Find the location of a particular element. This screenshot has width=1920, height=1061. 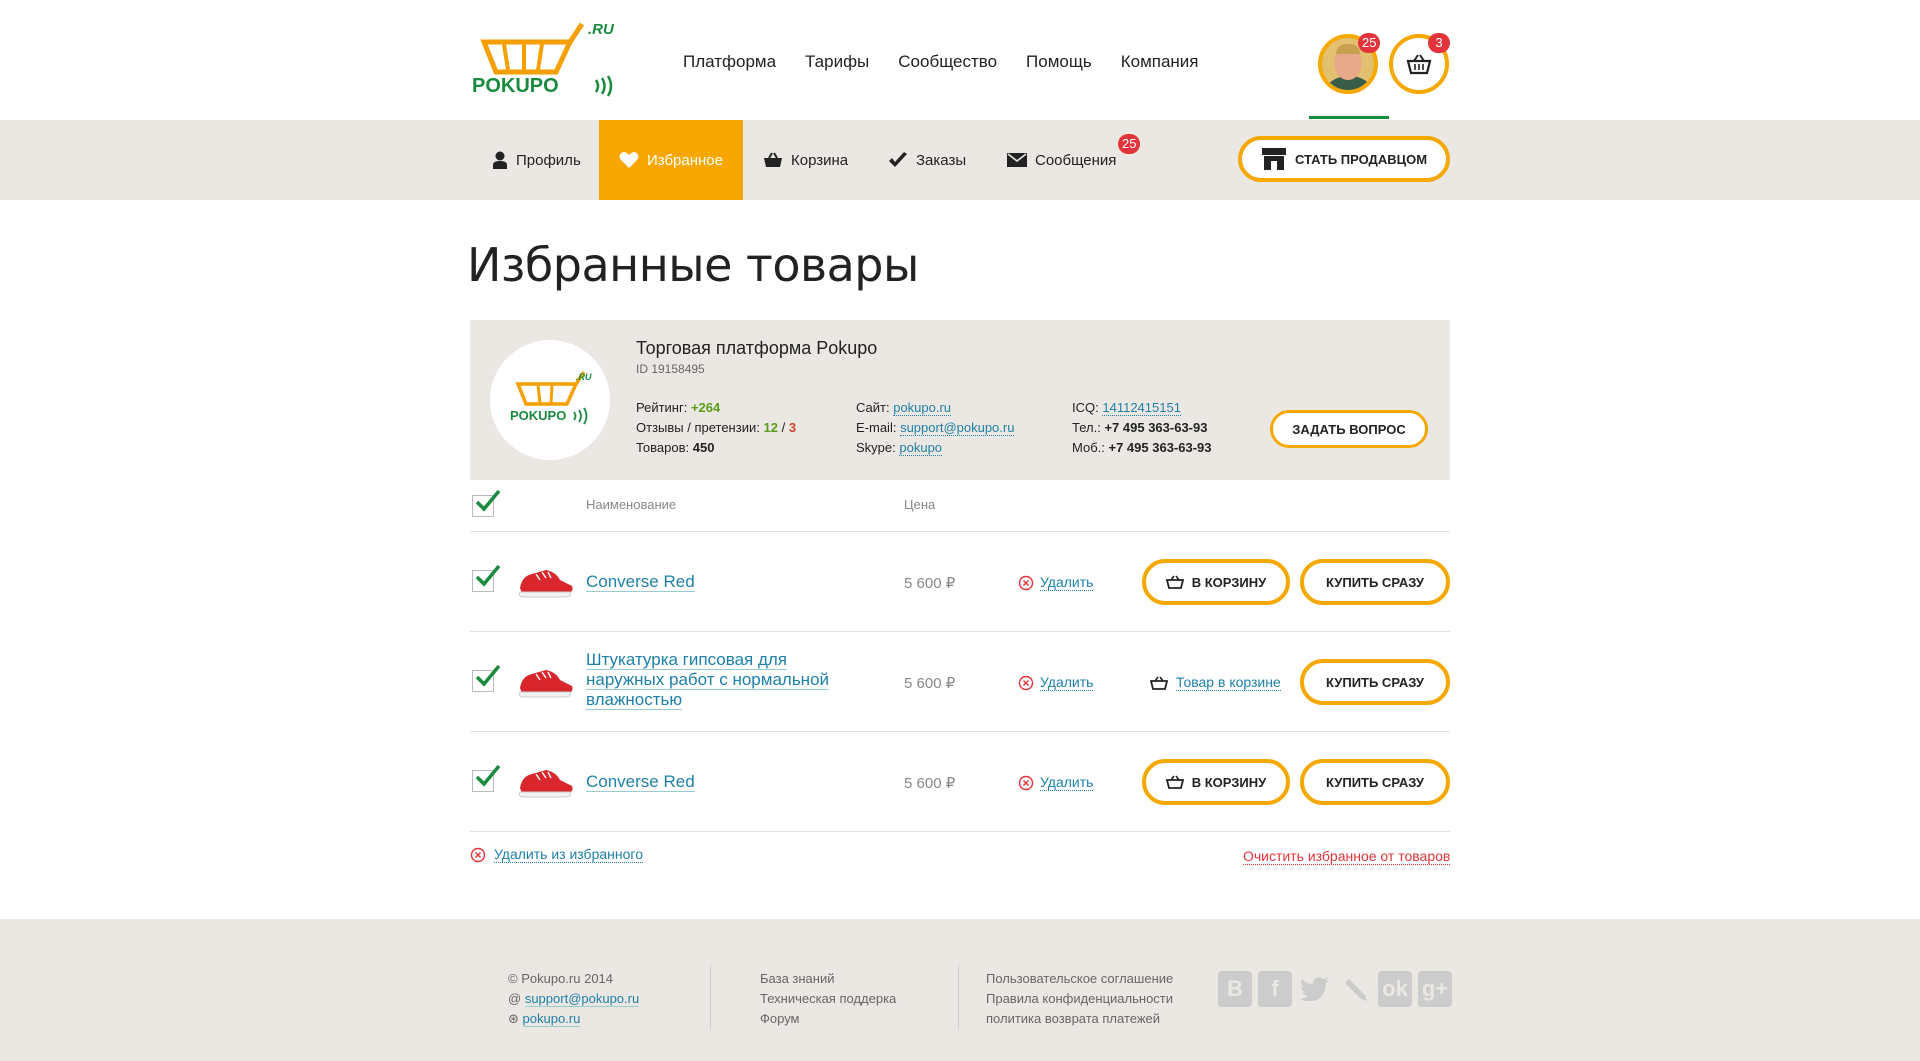

tab-cart-label: Корзина is located at coordinates (820, 160).